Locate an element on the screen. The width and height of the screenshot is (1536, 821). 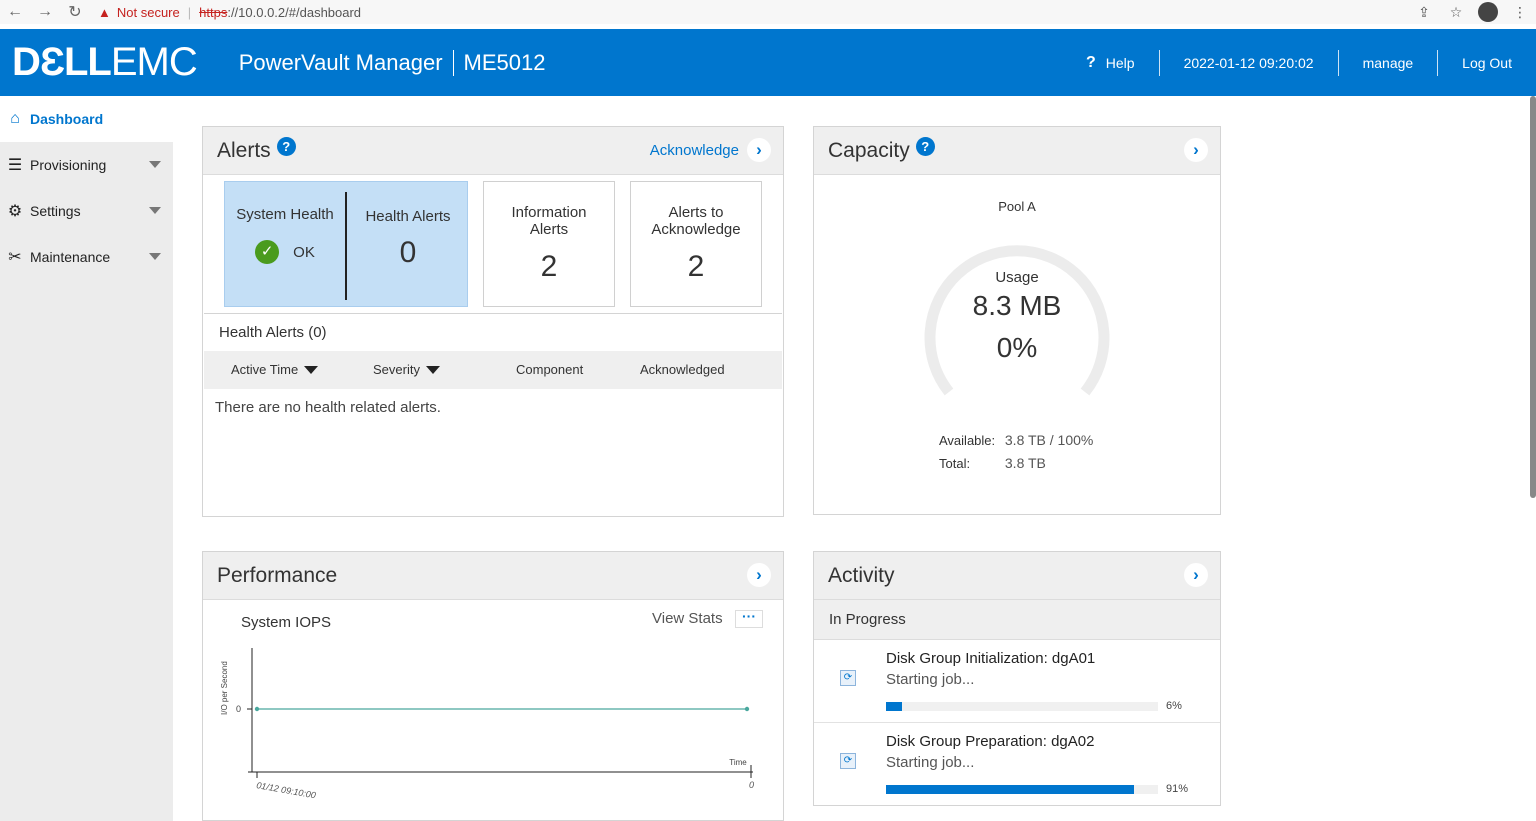
system-health-status: ✓ OK is located at coordinates (285, 252).